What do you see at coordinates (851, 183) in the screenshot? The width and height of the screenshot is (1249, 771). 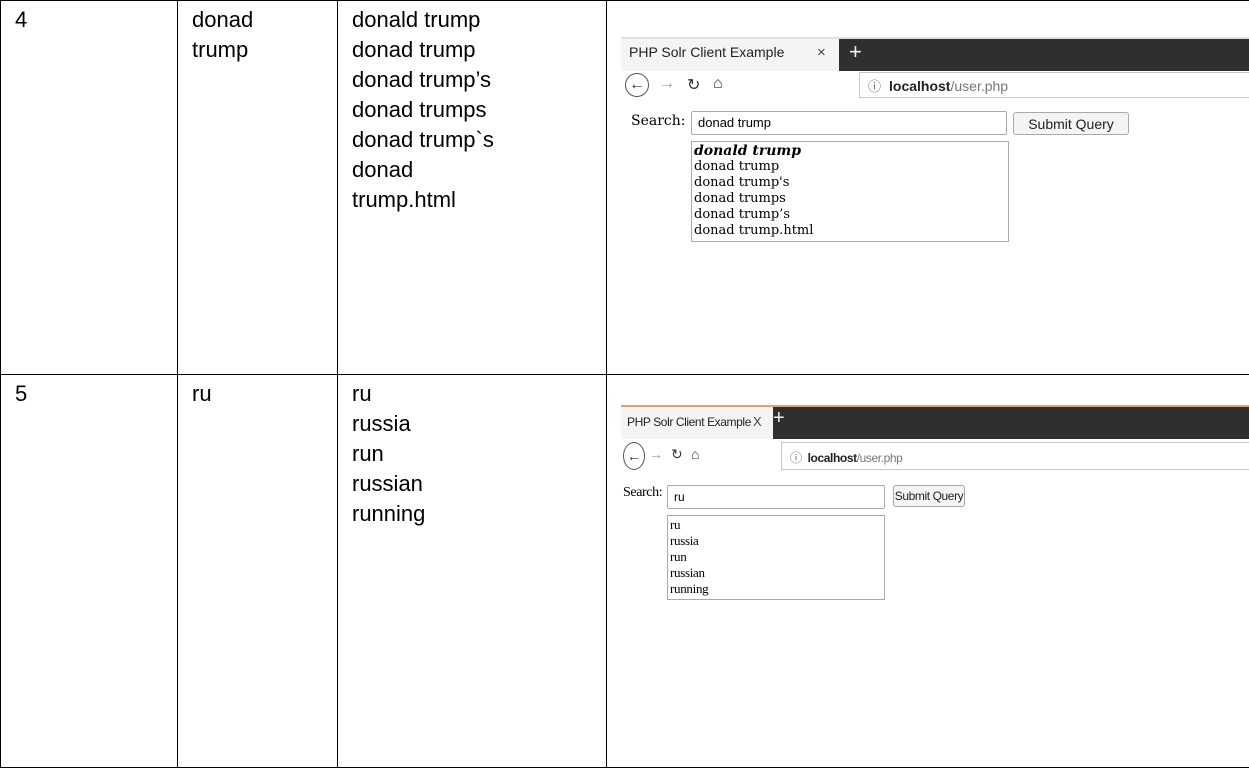 I see `autocomplete-item: donad trump's` at bounding box center [851, 183].